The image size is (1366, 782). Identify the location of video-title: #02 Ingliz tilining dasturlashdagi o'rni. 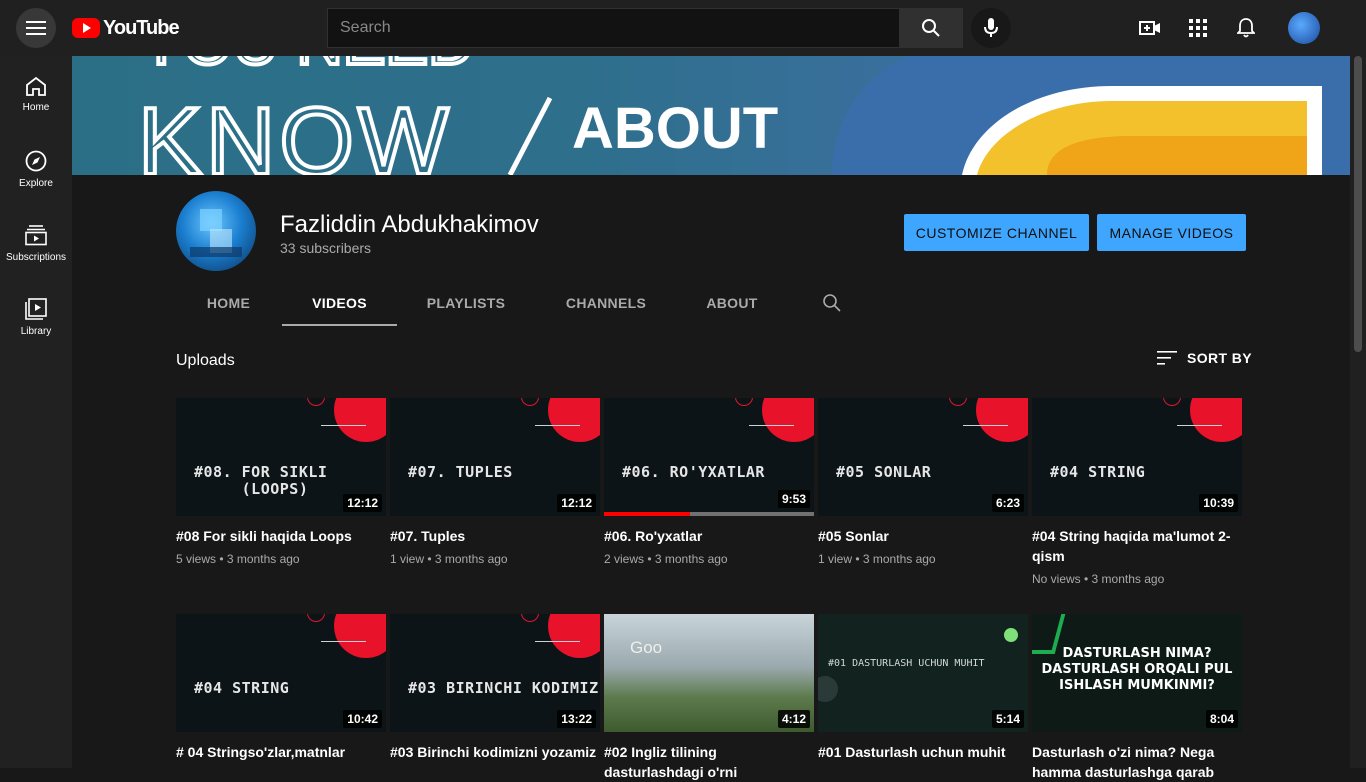
(709, 762).